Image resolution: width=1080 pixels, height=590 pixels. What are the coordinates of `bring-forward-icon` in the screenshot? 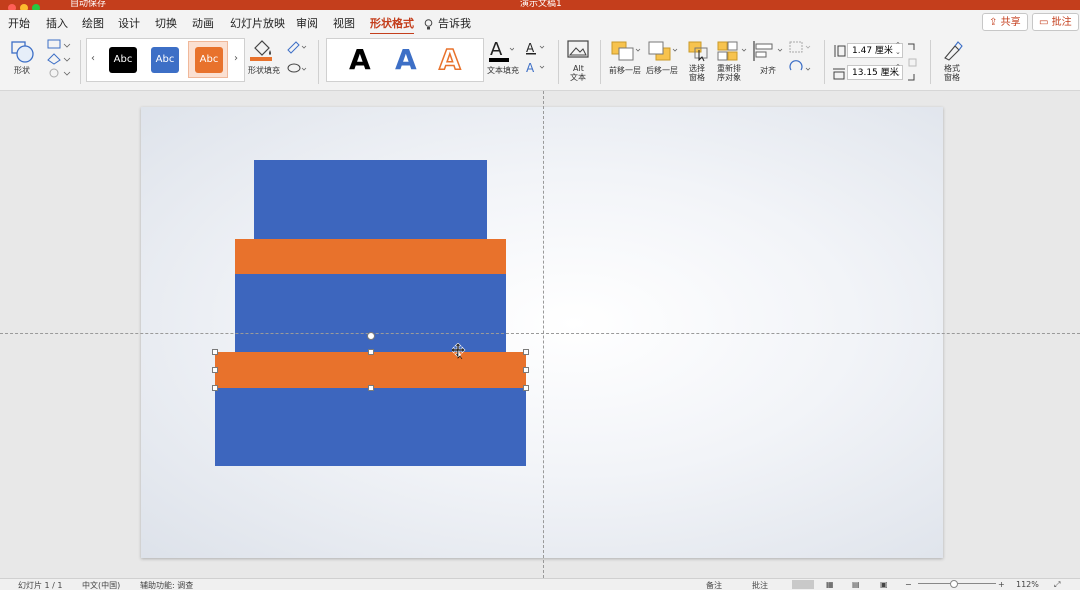 It's located at (627, 53).